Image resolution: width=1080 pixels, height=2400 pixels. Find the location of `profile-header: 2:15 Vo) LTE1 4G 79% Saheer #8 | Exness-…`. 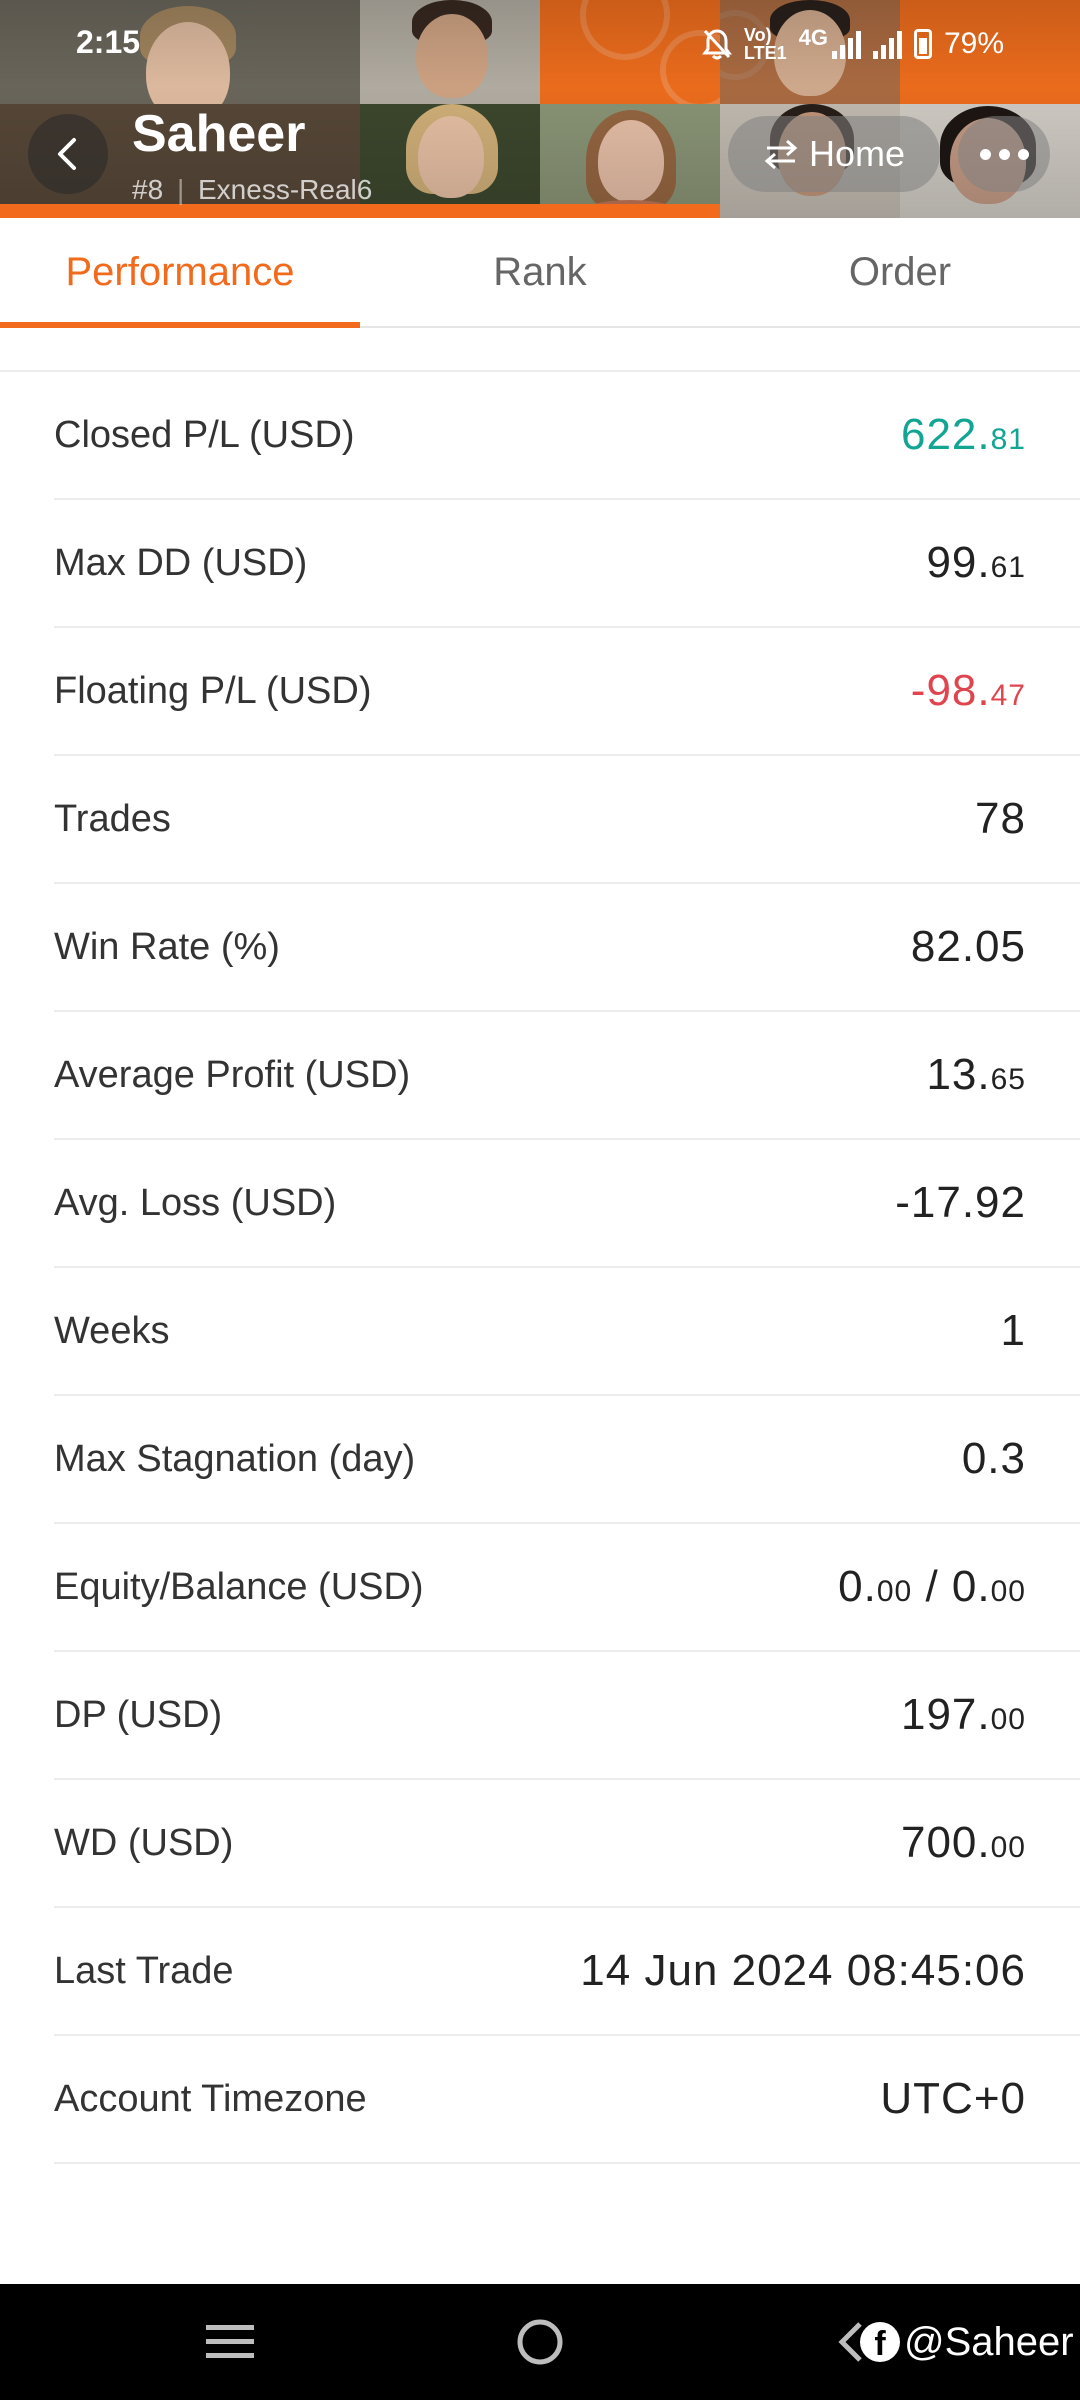

profile-header: 2:15 Vo) LTE1 4G 79% Saheer #8 | Exness-… is located at coordinates (540, 109).